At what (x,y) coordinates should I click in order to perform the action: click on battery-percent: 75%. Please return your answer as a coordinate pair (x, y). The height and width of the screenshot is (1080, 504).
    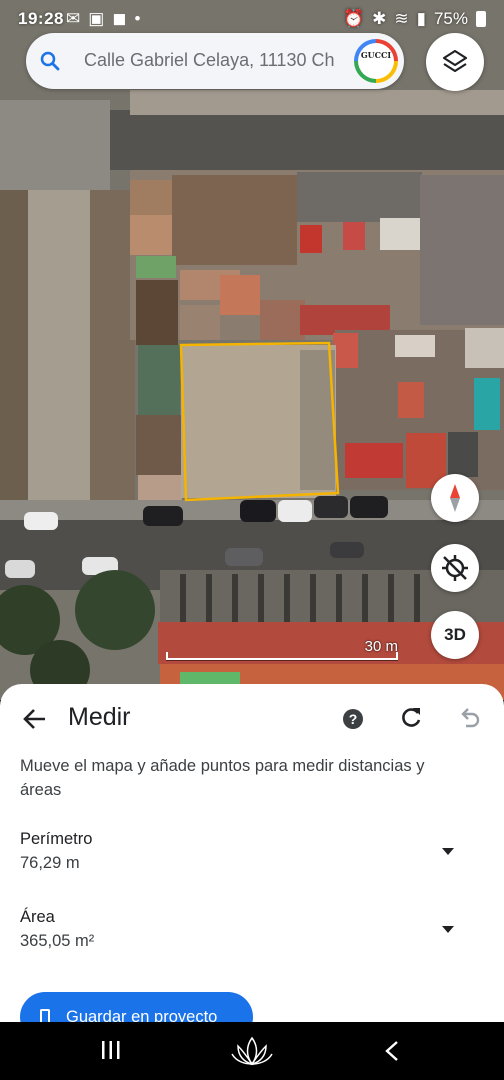
    Looking at the image, I should click on (450, 18).